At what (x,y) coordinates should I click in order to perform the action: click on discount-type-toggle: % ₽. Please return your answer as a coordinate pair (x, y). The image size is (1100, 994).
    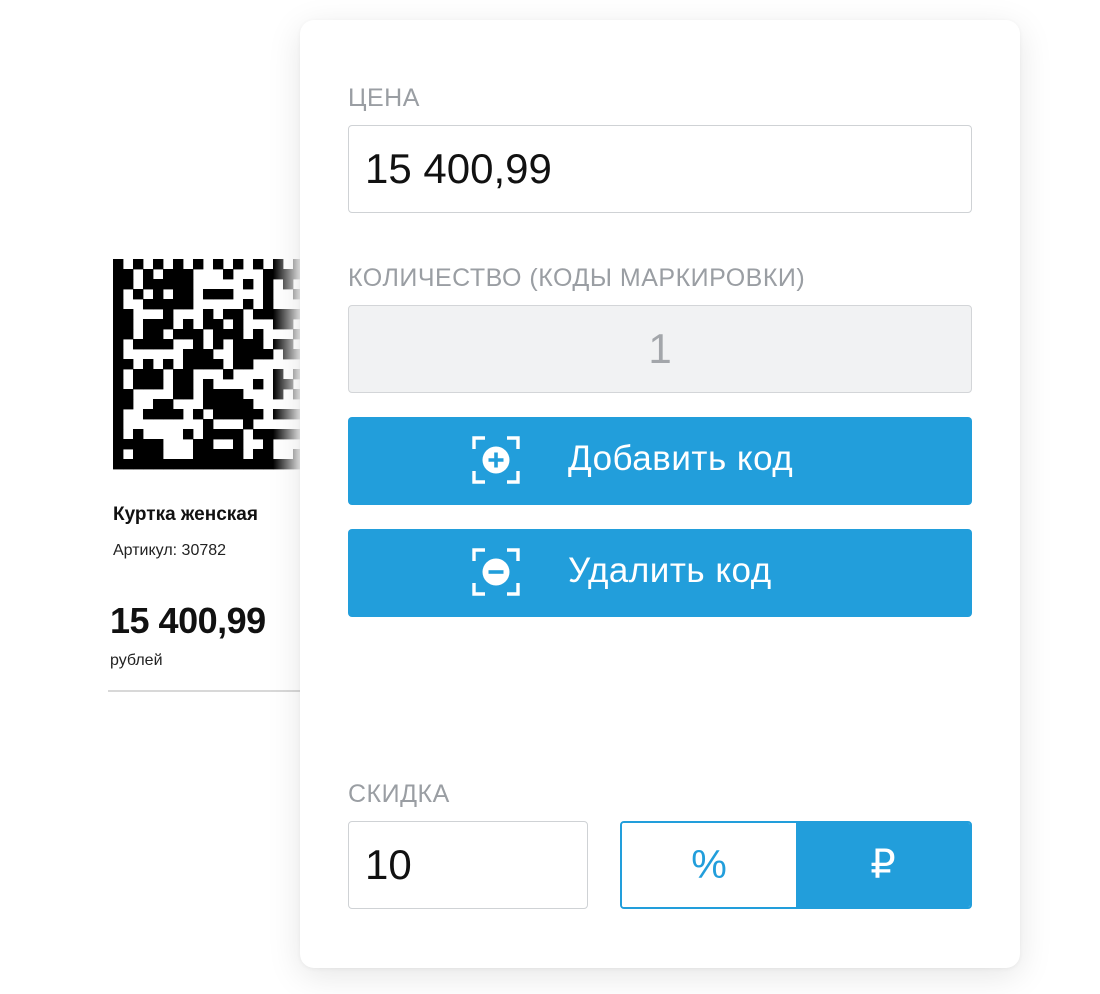
    Looking at the image, I should click on (796, 865).